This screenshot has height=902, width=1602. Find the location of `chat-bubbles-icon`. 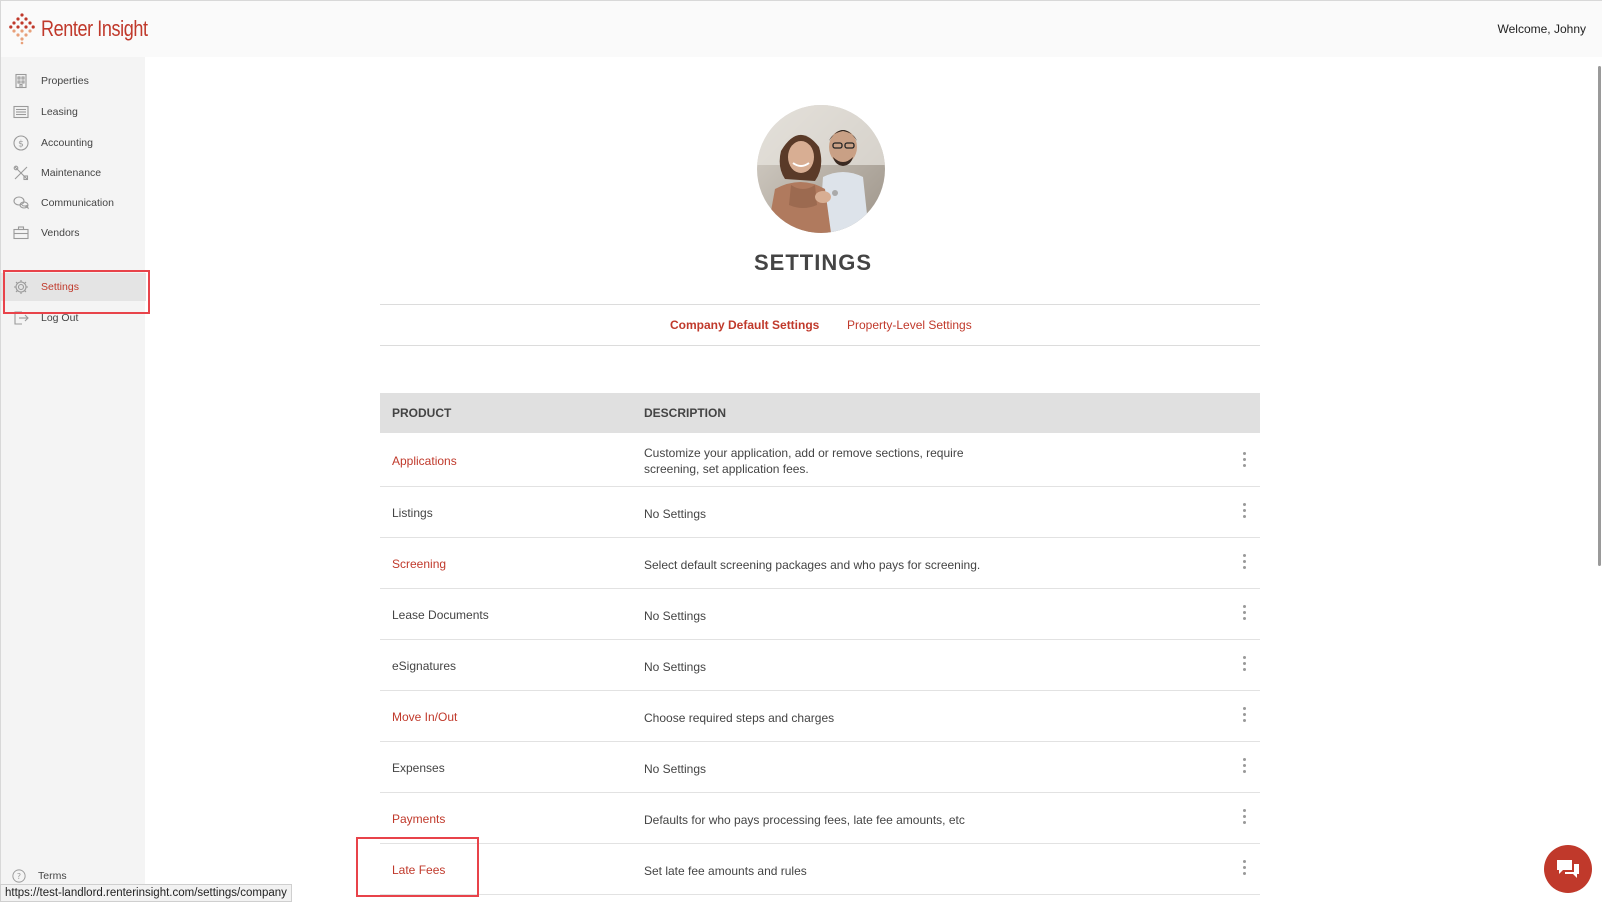

chat-bubbles-icon is located at coordinates (21, 203).